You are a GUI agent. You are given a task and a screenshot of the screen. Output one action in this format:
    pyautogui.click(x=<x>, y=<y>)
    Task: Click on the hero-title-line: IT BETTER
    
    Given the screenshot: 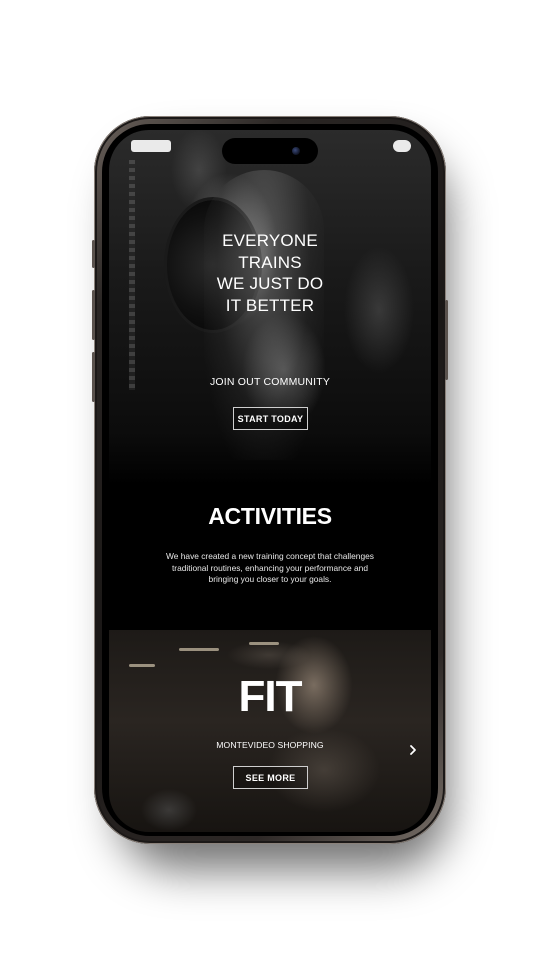 What is the action you would take?
    pyautogui.click(x=270, y=305)
    